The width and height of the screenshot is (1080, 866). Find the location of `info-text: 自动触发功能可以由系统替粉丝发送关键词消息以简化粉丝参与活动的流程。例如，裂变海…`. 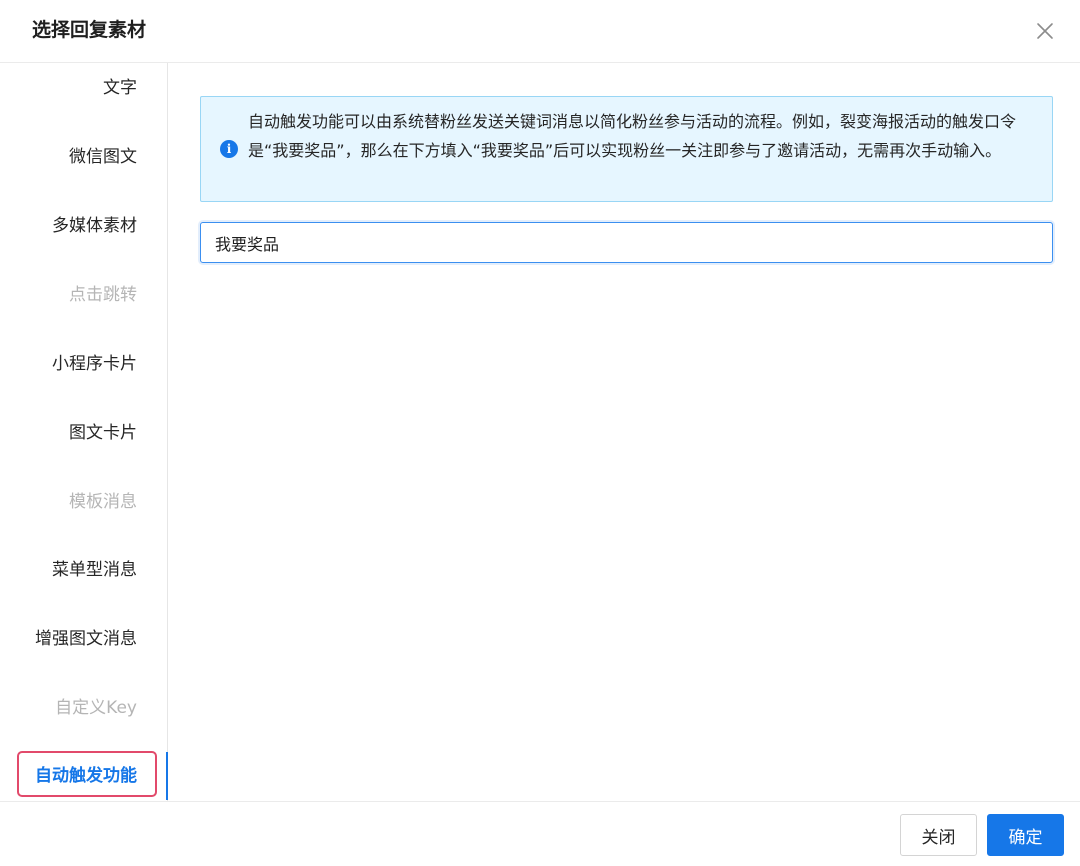

info-text: 自动触发功能可以由系统替粉丝发送关键词消息以简化粉丝参与活动的流程。例如，裂变海… is located at coordinates (632, 136).